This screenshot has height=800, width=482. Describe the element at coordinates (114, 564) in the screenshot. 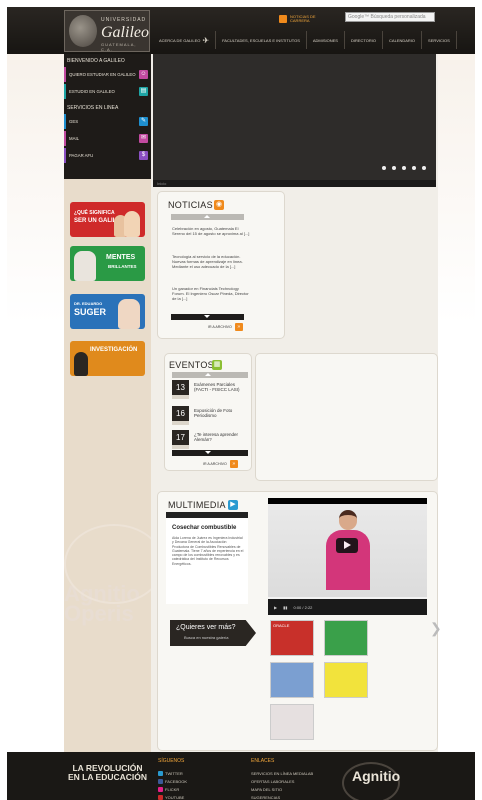

I see `watermark-emblem-icon` at that location.